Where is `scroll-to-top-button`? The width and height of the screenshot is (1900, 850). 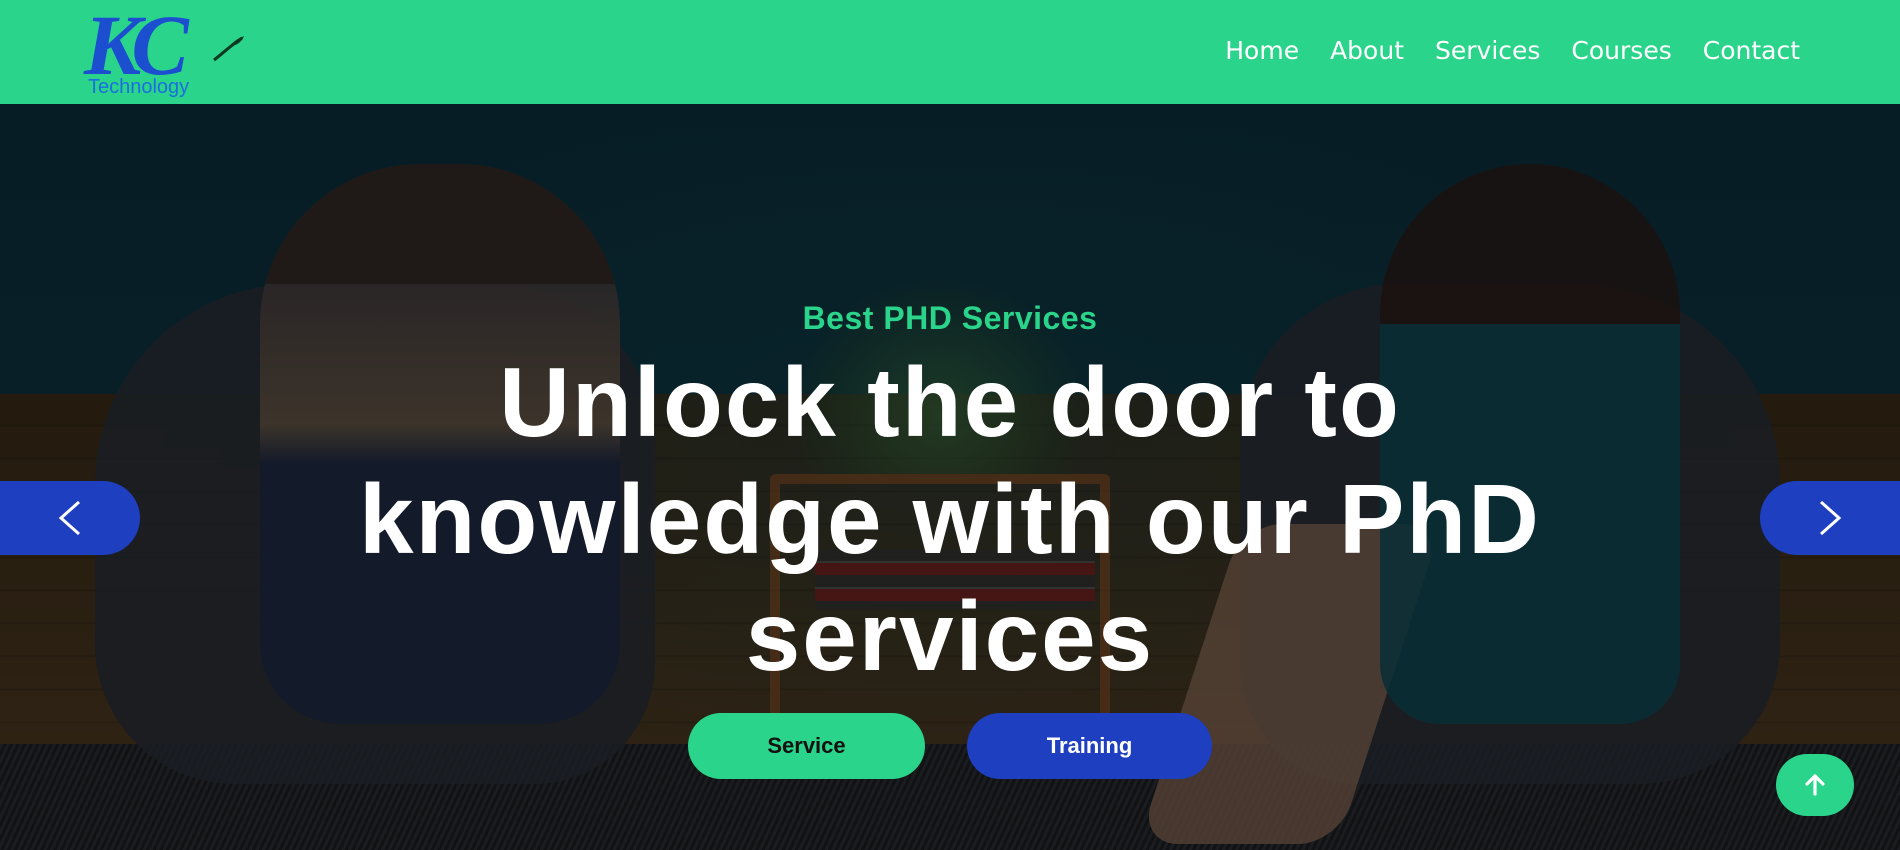 scroll-to-top-button is located at coordinates (1815, 785).